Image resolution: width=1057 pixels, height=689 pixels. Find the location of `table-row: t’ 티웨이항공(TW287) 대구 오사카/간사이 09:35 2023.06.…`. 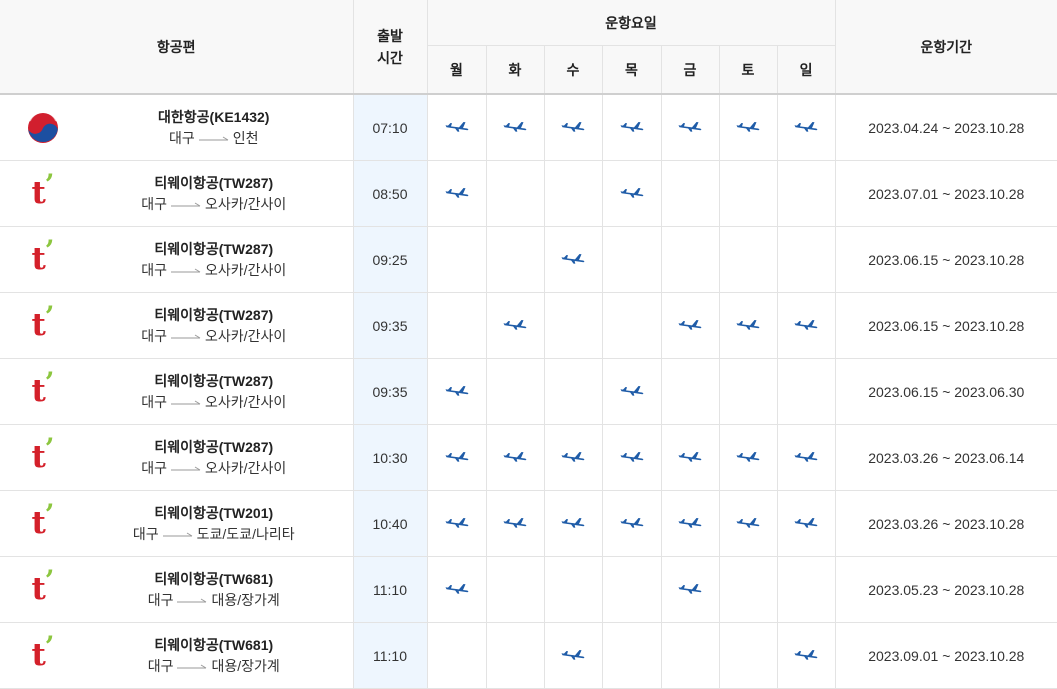

table-row: t’ 티웨이항공(TW287) 대구 오사카/간사이 09:35 2023.06.… is located at coordinates (528, 391).